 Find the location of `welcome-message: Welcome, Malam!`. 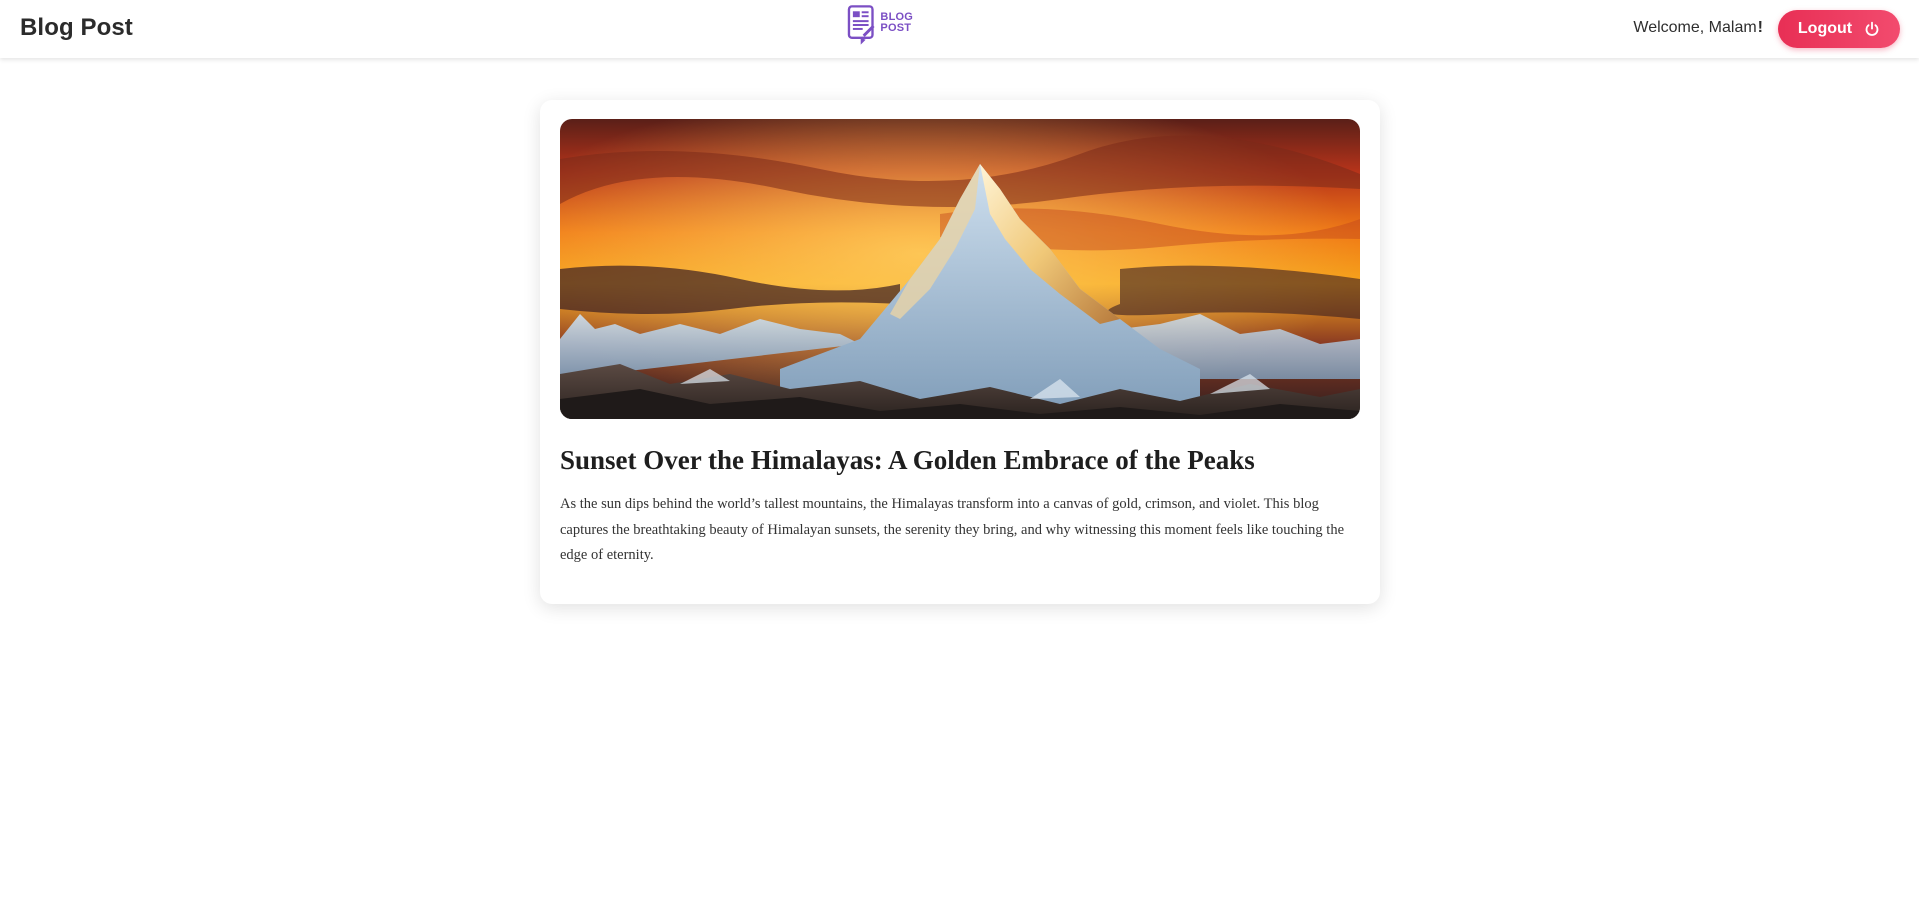

welcome-message: Welcome, Malam! is located at coordinates (1698, 28).